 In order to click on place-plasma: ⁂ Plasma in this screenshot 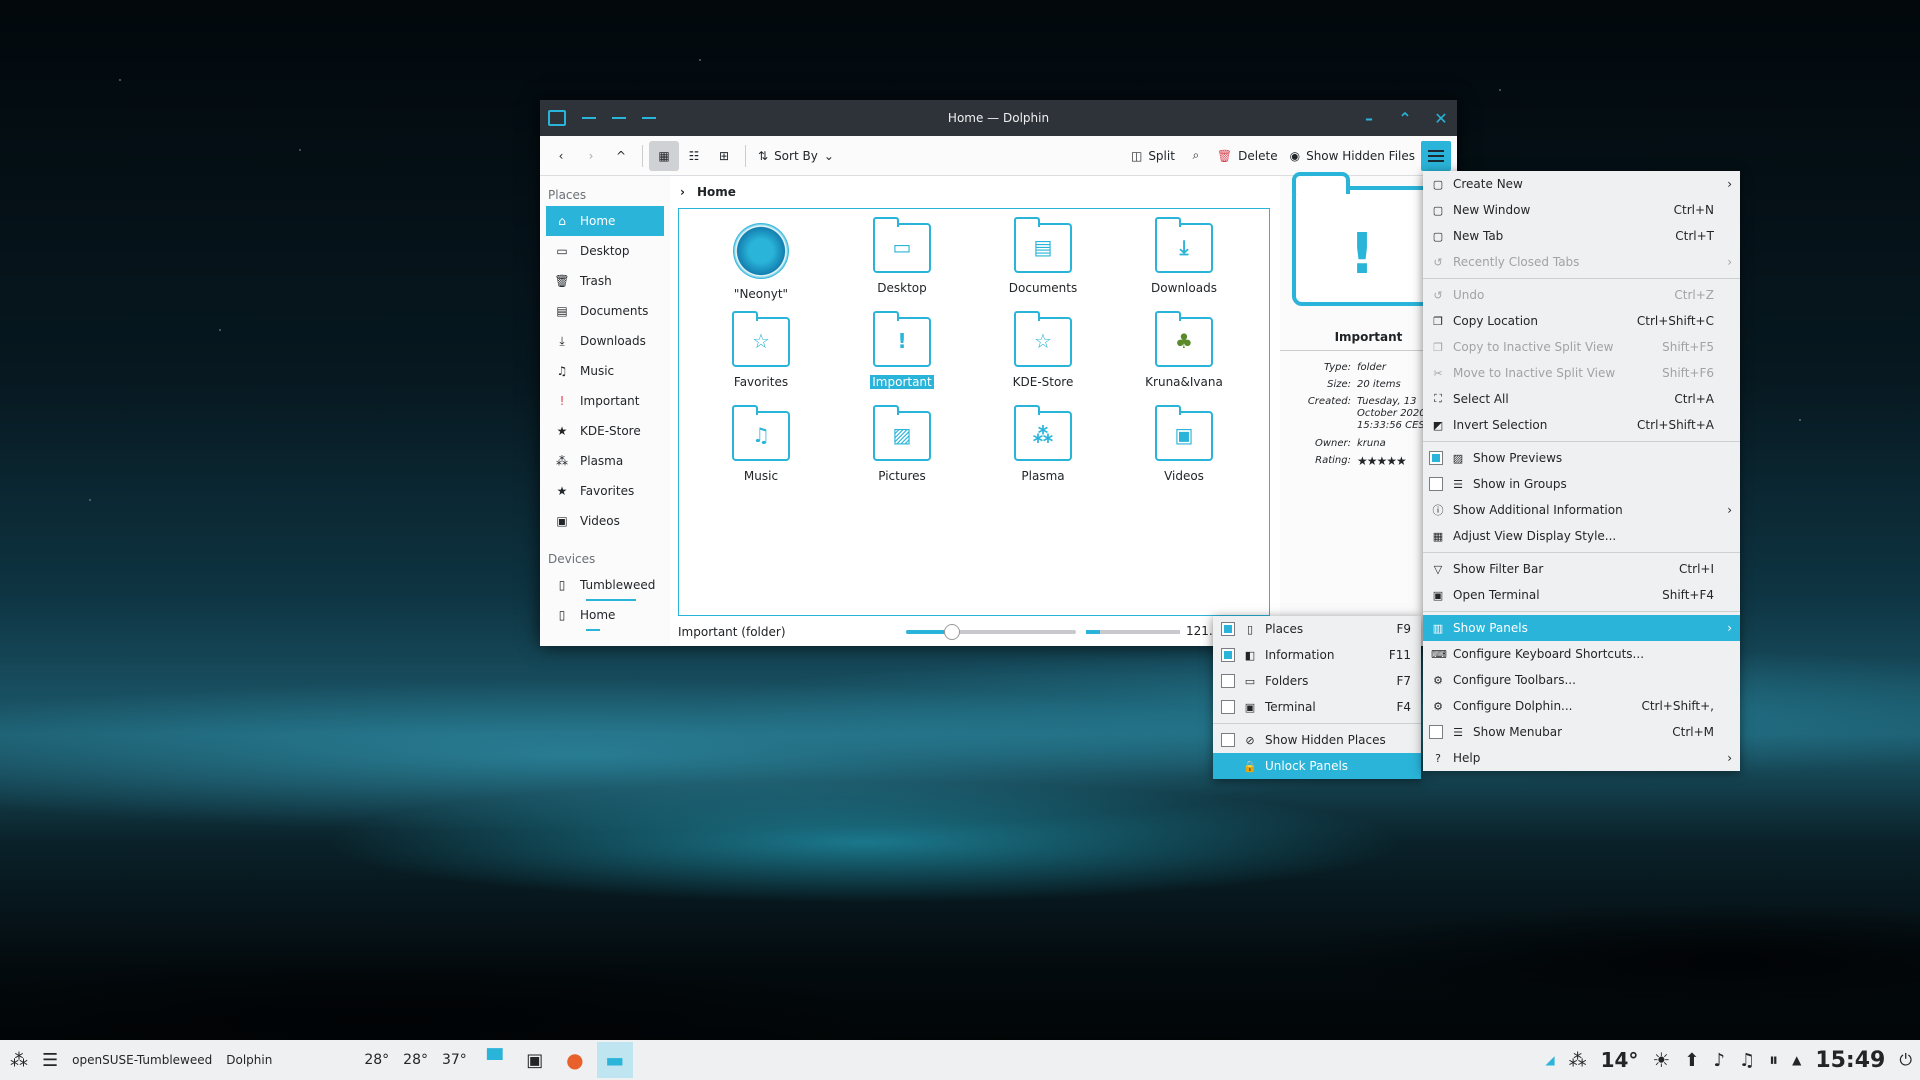, I will do `click(605, 461)`.